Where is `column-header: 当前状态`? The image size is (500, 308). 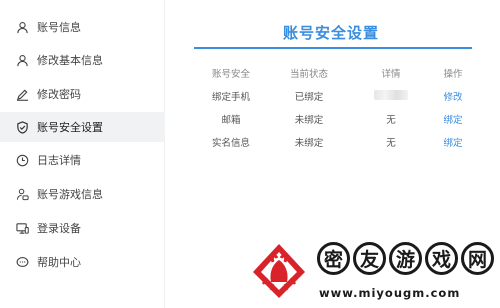
column-header: 当前状态 is located at coordinates (308, 74).